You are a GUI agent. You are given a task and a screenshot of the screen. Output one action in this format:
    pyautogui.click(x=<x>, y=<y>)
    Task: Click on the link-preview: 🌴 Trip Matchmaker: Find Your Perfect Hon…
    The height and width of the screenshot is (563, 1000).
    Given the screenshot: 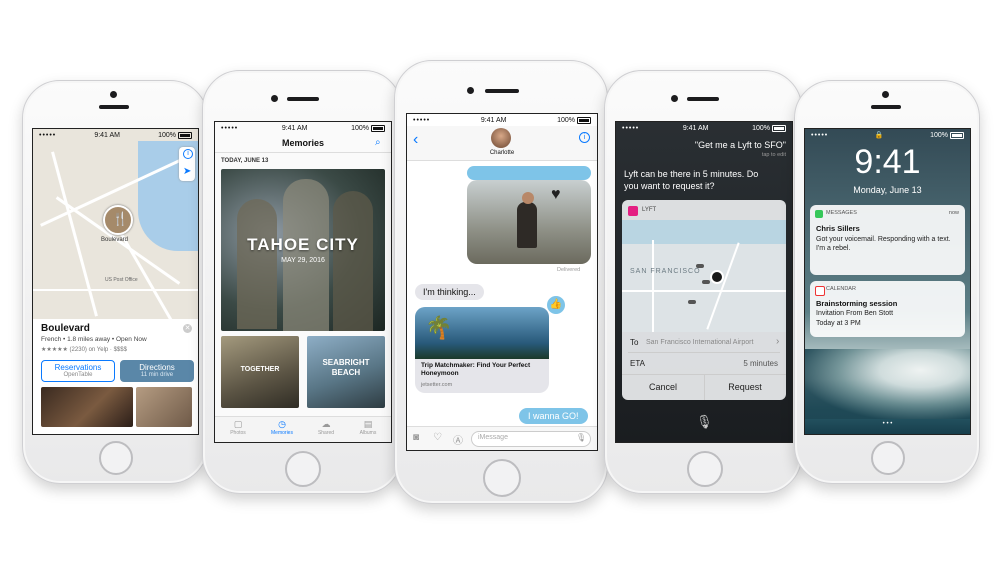 What is the action you would take?
    pyautogui.click(x=482, y=350)
    